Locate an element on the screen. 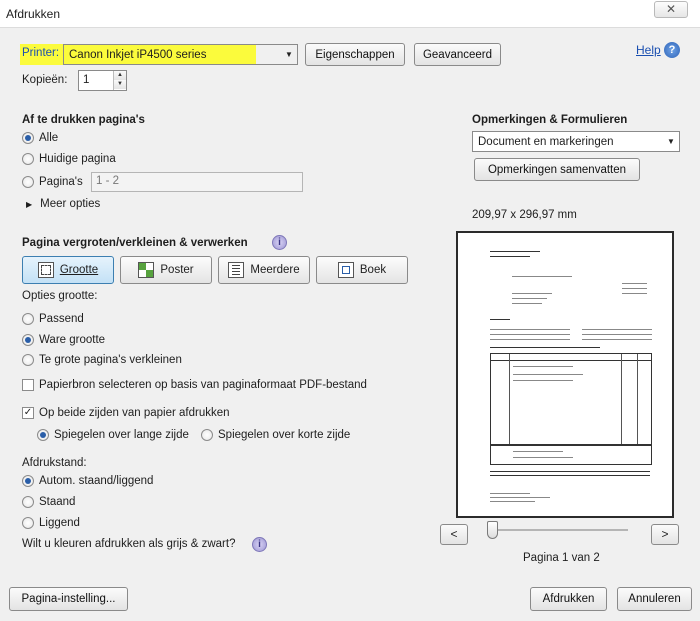  duplex-label: Op beide zijden van papier afdrukken is located at coordinates (134, 413).